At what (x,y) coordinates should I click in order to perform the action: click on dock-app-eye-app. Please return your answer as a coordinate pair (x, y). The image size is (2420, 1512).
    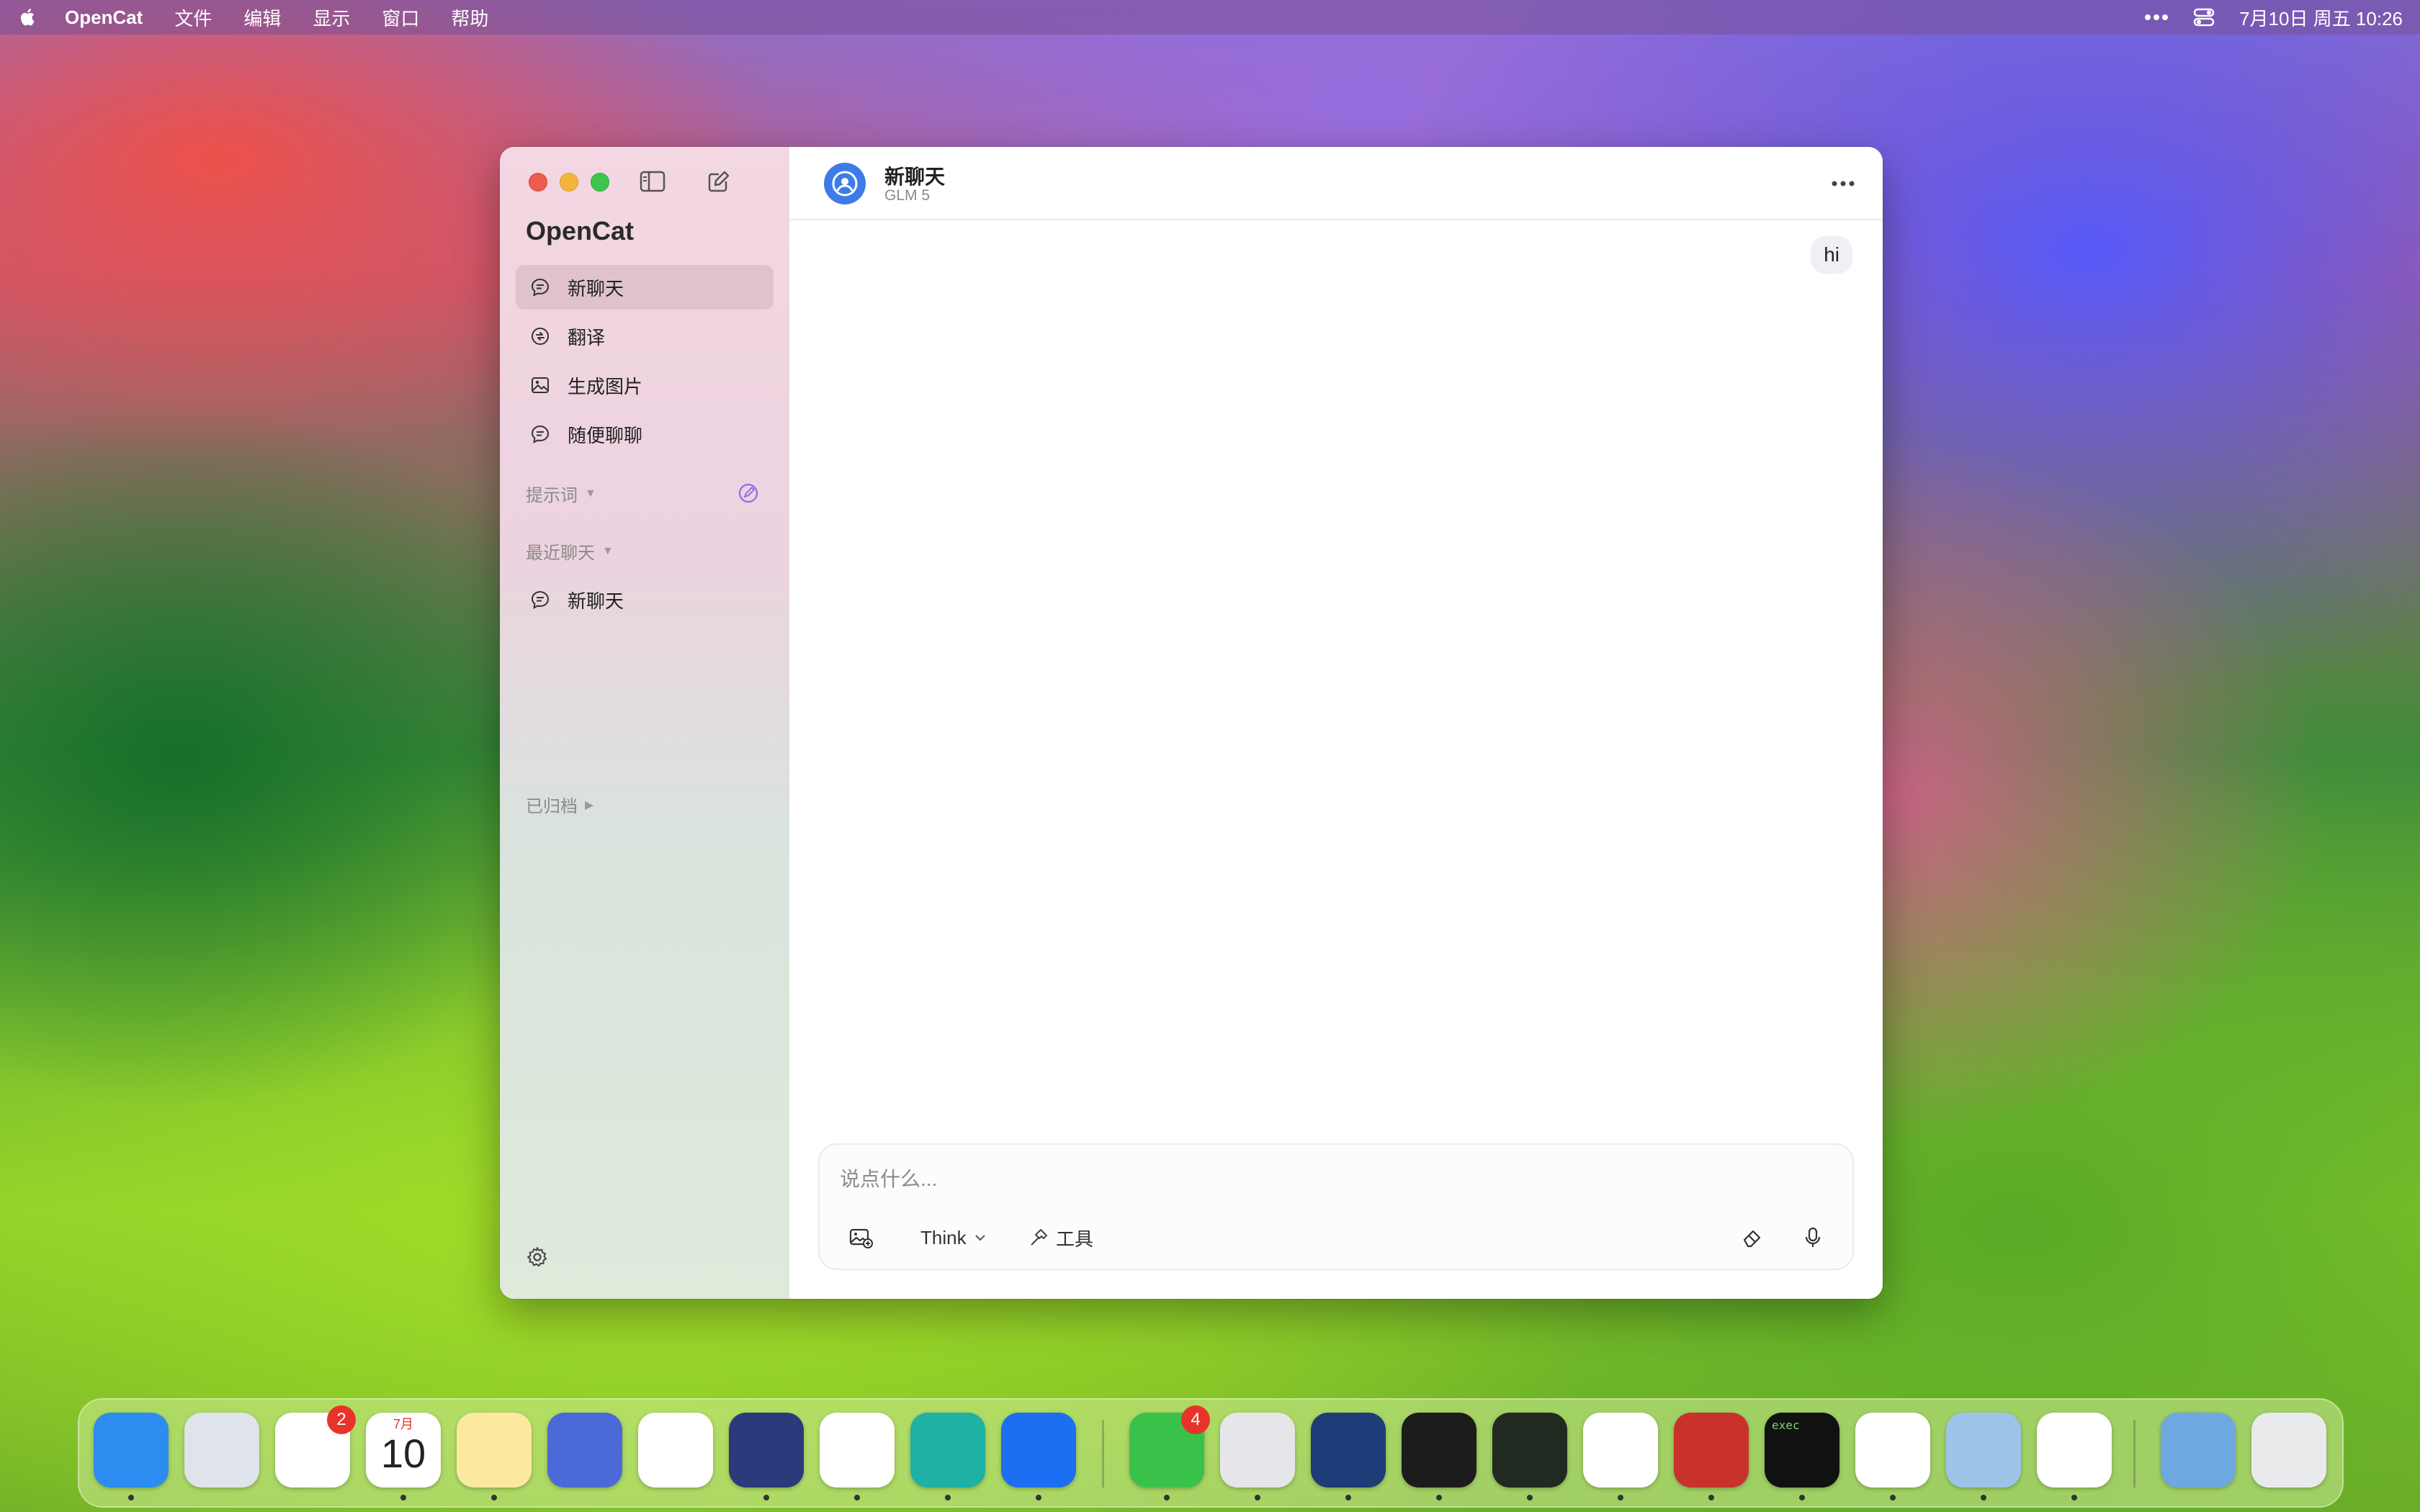
    Looking at the image, I should click on (2074, 1450).